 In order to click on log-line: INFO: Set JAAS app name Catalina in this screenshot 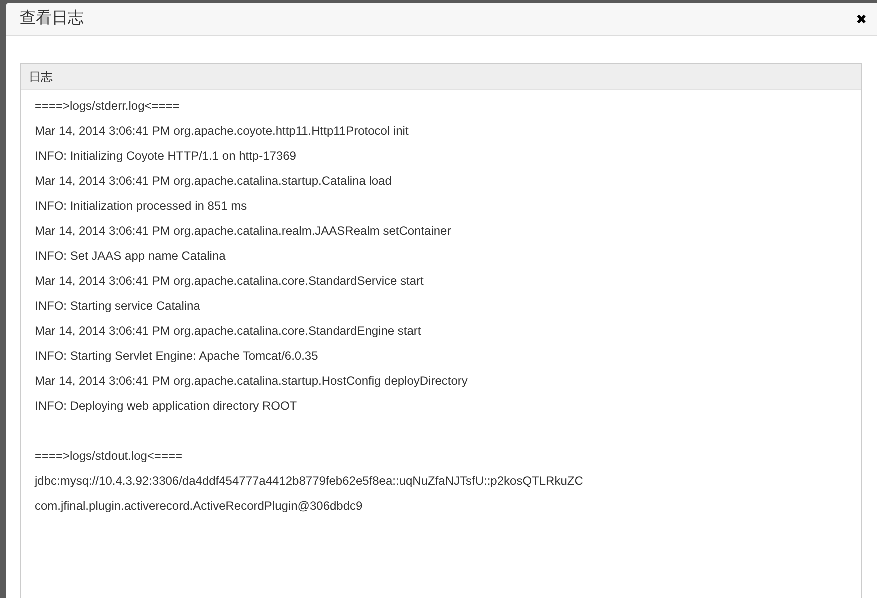, I will do `click(131, 256)`.